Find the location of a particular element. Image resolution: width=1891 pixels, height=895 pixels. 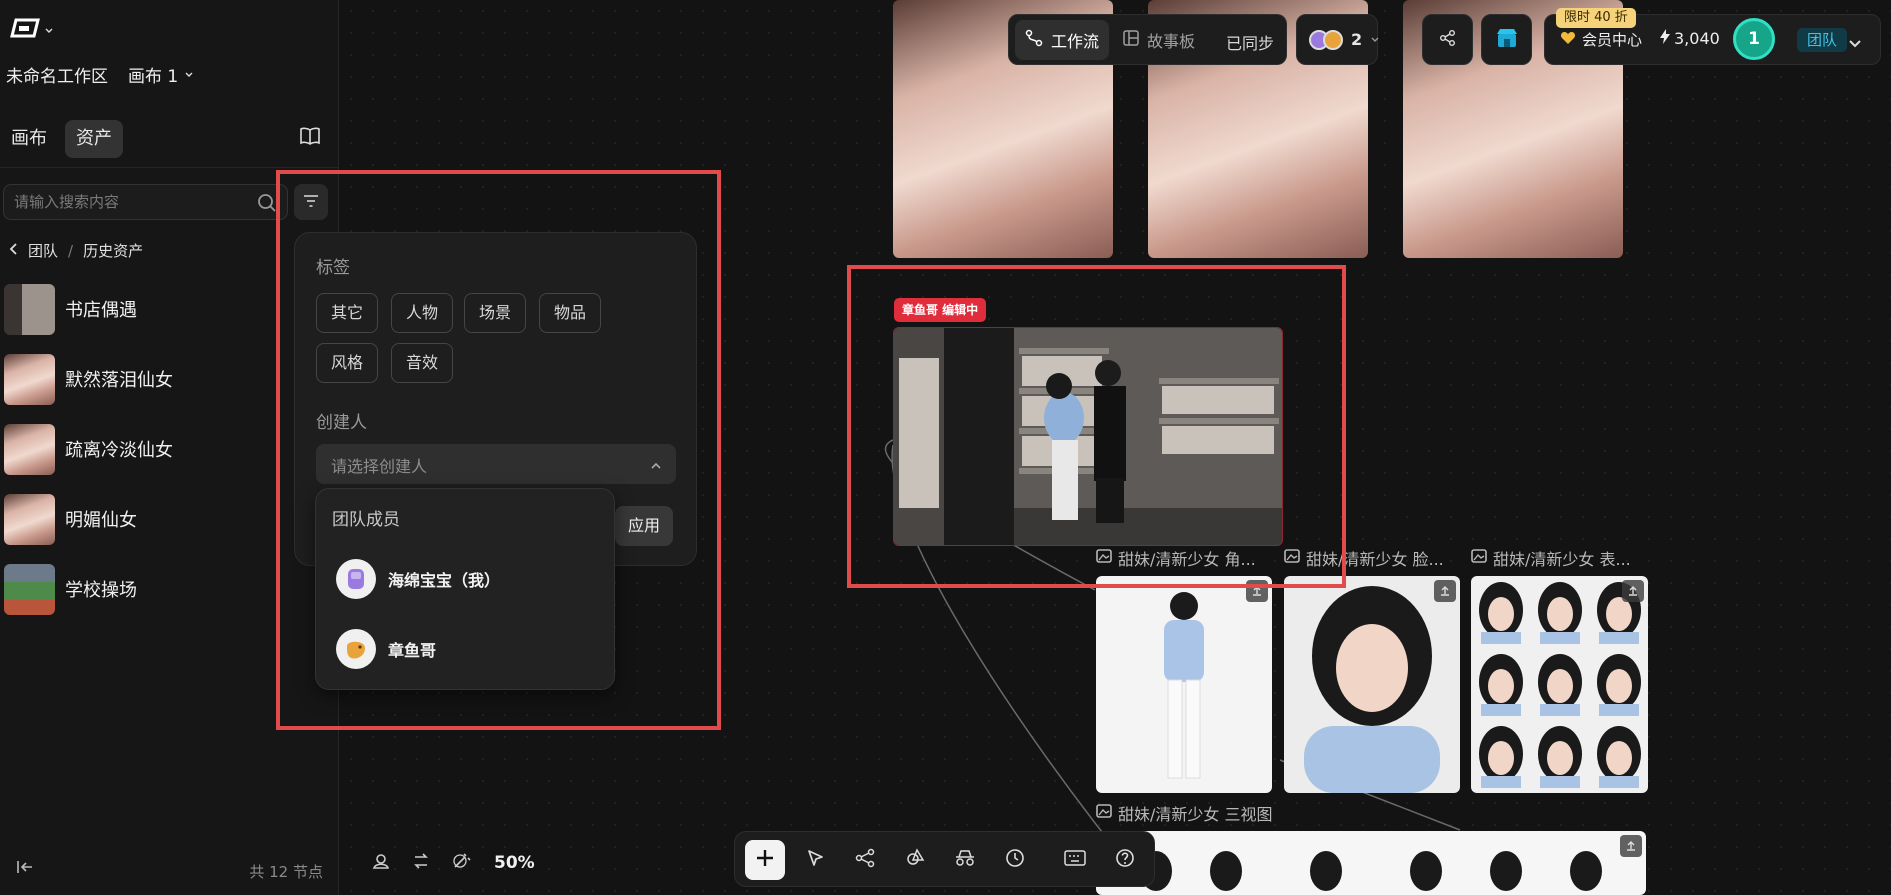

share-icon is located at coordinates (1448, 40).